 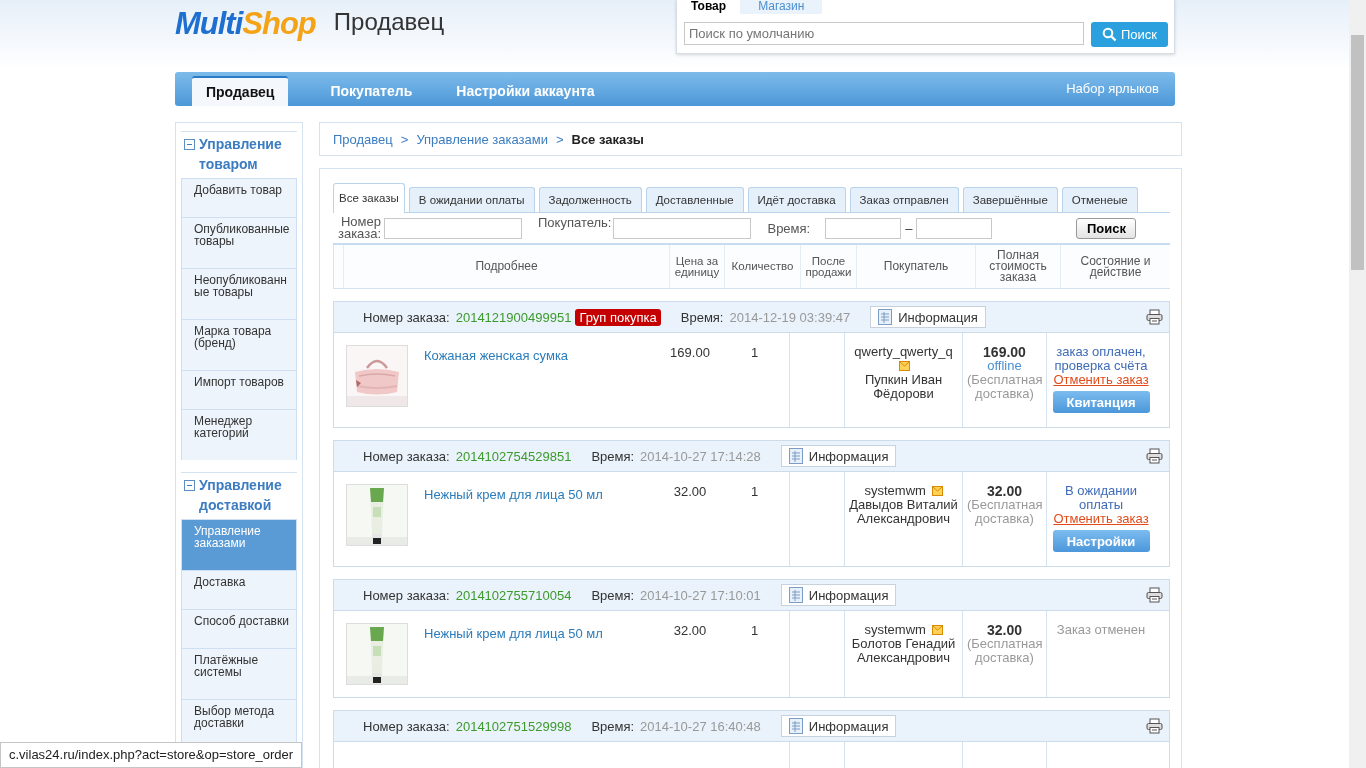 What do you see at coordinates (241, 154) in the screenshot?
I see `section-title: Управление товаром` at bounding box center [241, 154].